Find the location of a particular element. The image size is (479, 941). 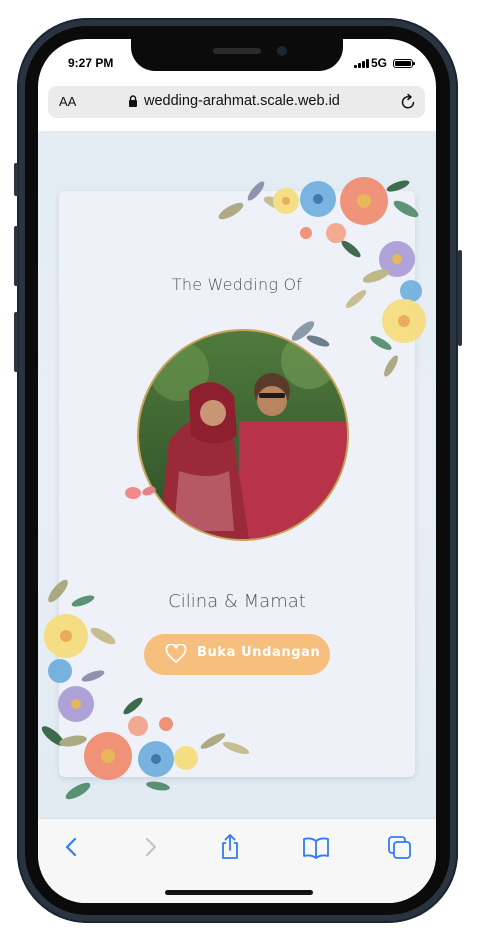

phone-power-button is located at coordinates (460, 298).